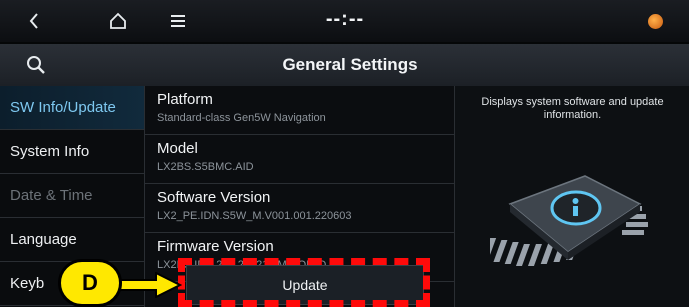 The height and width of the screenshot is (307, 689). I want to click on annotation-marker: D, so click(90, 283).